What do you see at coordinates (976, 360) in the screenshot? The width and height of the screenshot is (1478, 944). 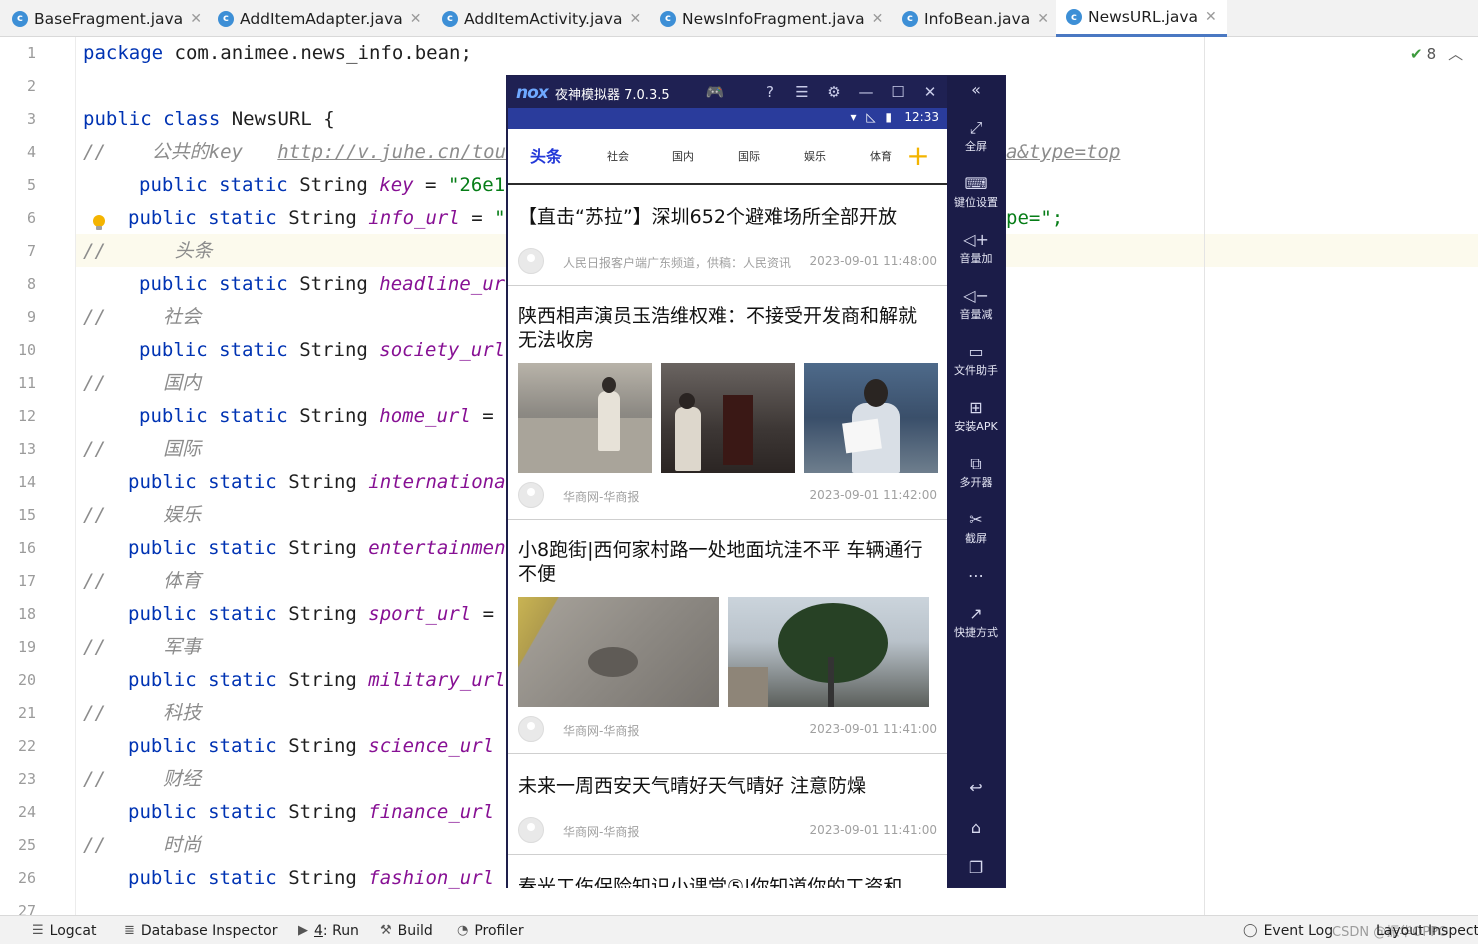 I see `file-assistant-button: ▭ 文件助手` at bounding box center [976, 360].